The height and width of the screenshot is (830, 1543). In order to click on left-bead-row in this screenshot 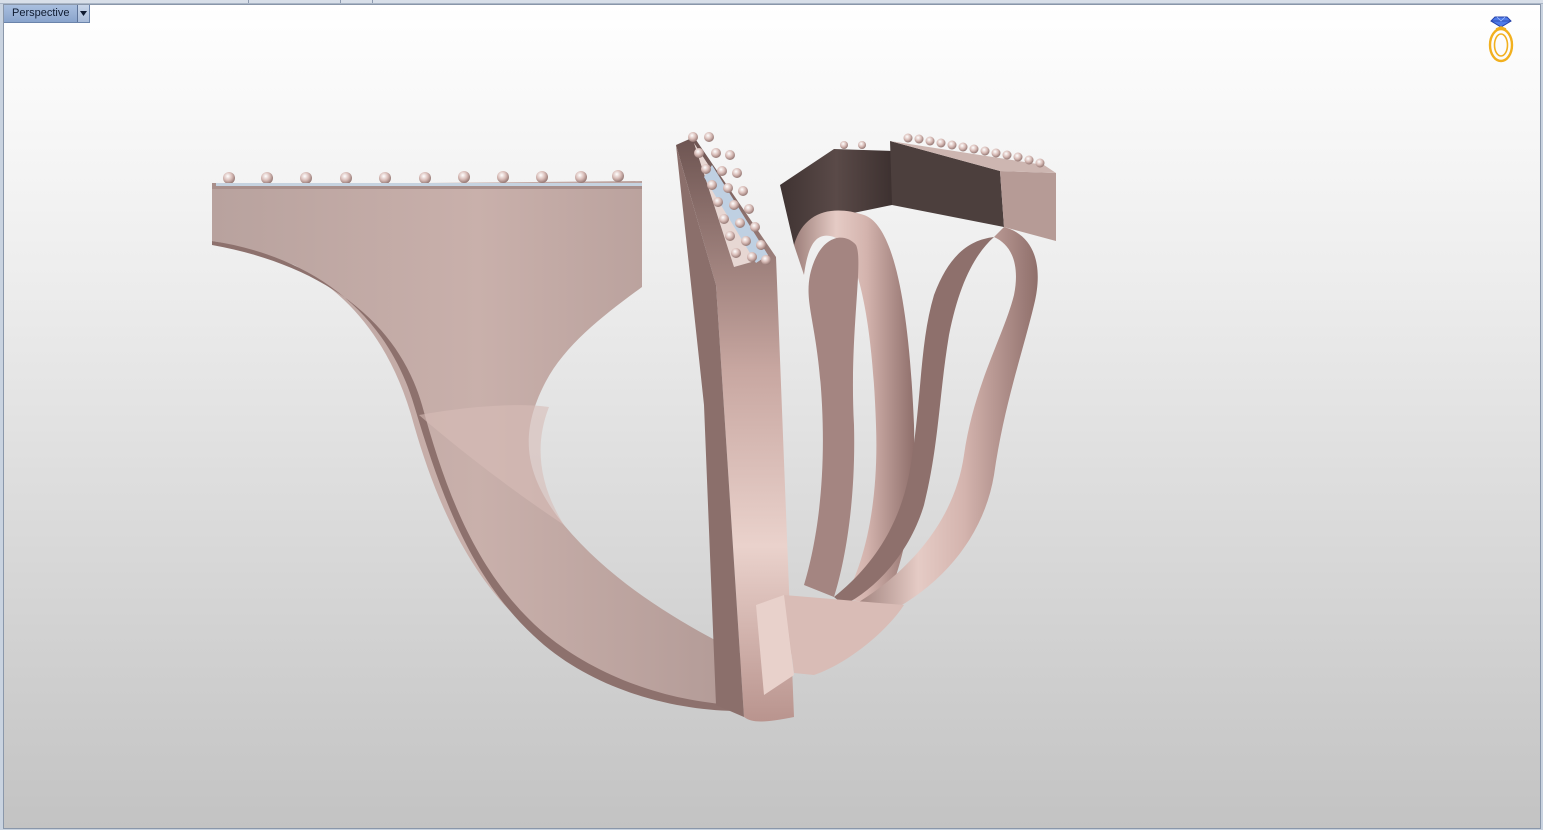, I will do `click(429, 178)`.